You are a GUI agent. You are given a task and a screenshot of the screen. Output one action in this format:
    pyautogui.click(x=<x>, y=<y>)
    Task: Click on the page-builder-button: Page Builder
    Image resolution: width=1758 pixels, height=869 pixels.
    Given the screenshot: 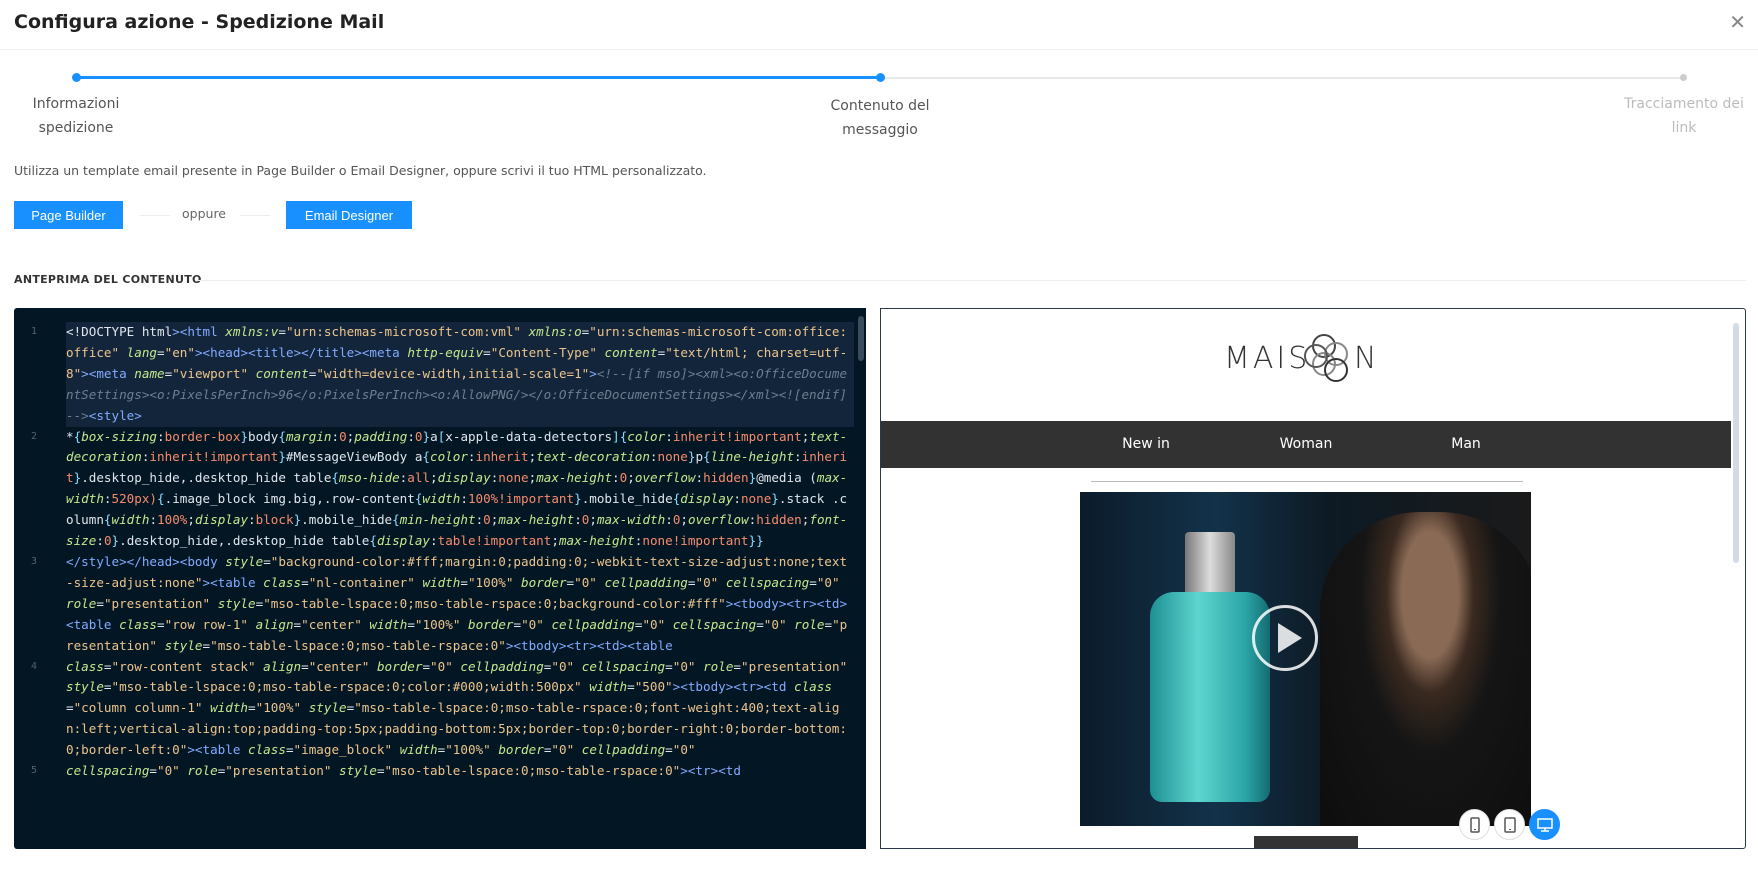 What is the action you would take?
    pyautogui.click(x=68, y=215)
    